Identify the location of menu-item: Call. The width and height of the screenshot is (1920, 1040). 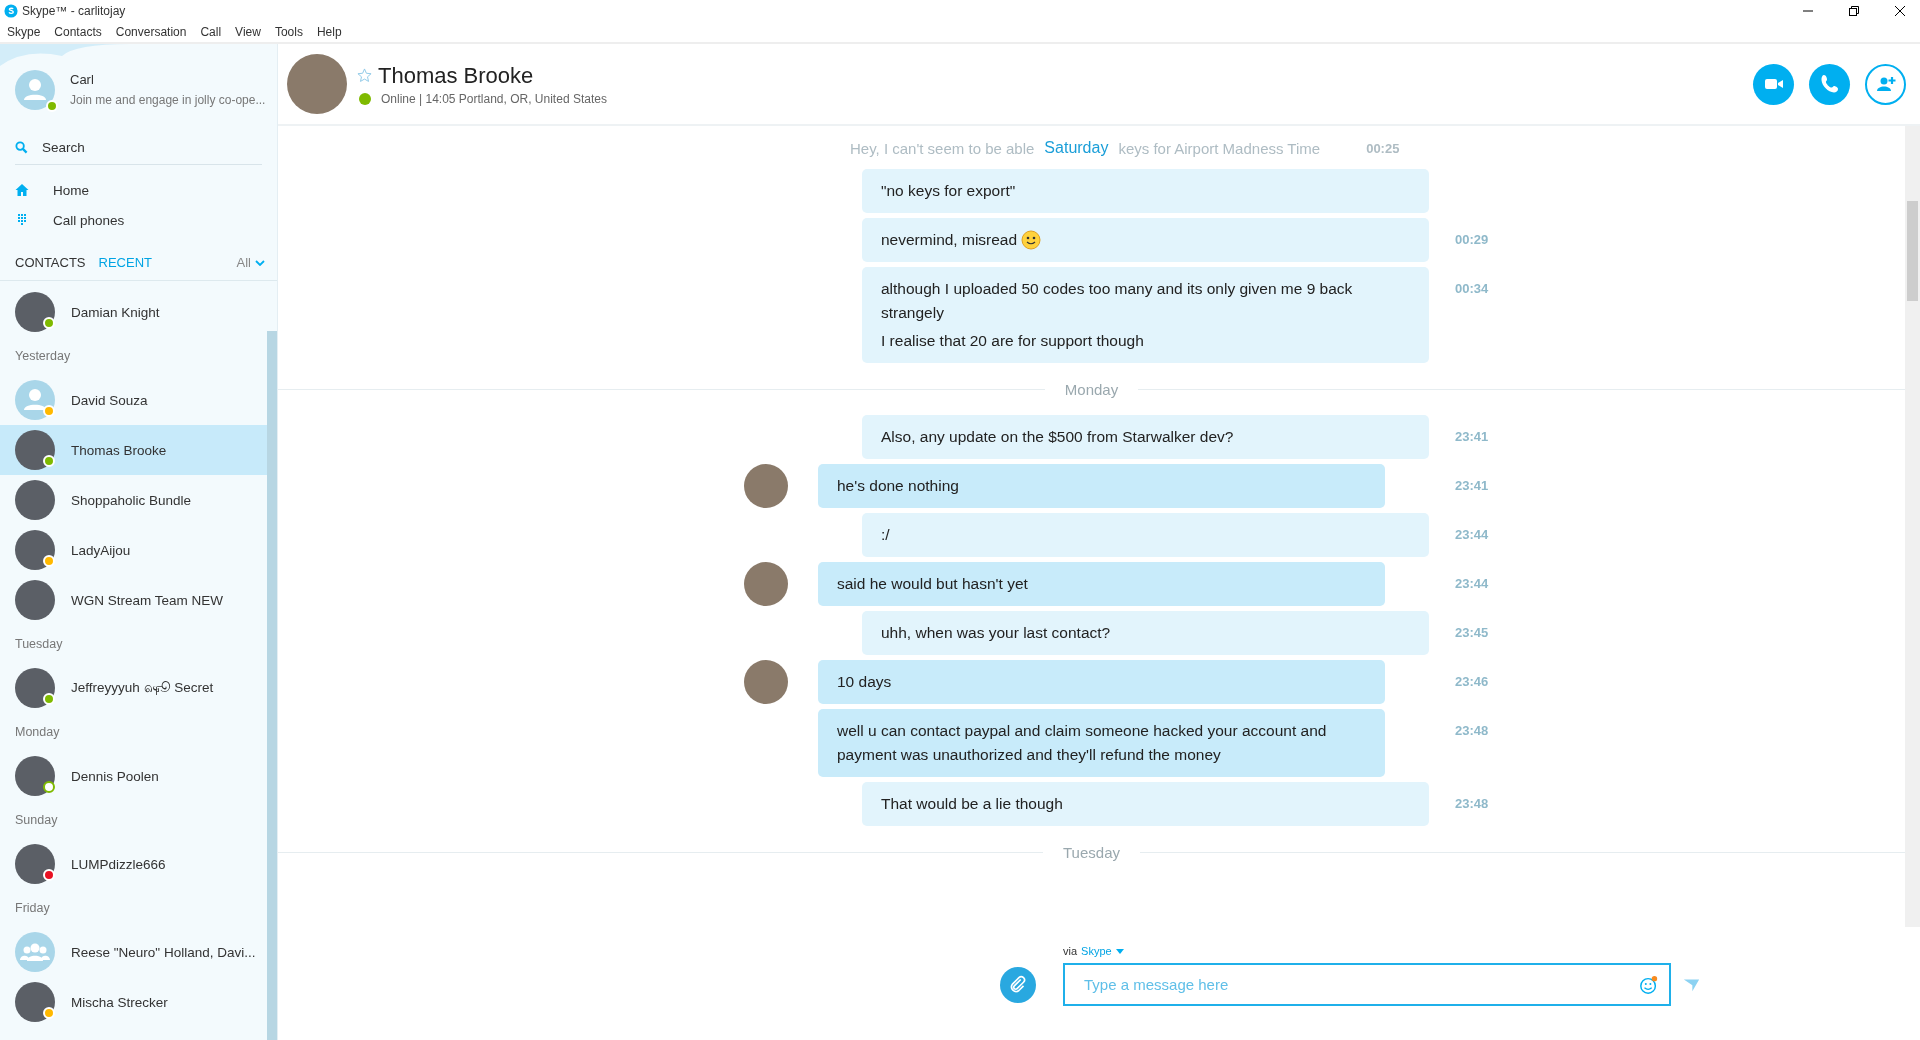
(211, 32).